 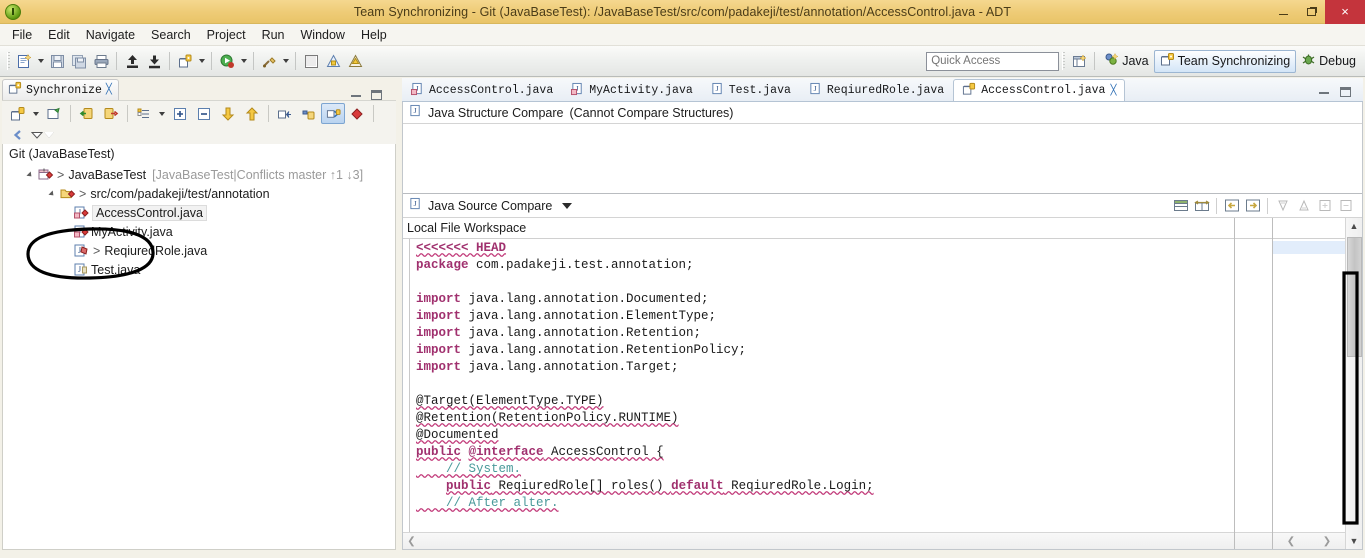 What do you see at coordinates (18, 113) in the screenshot?
I see `synchronize-now-icon` at bounding box center [18, 113].